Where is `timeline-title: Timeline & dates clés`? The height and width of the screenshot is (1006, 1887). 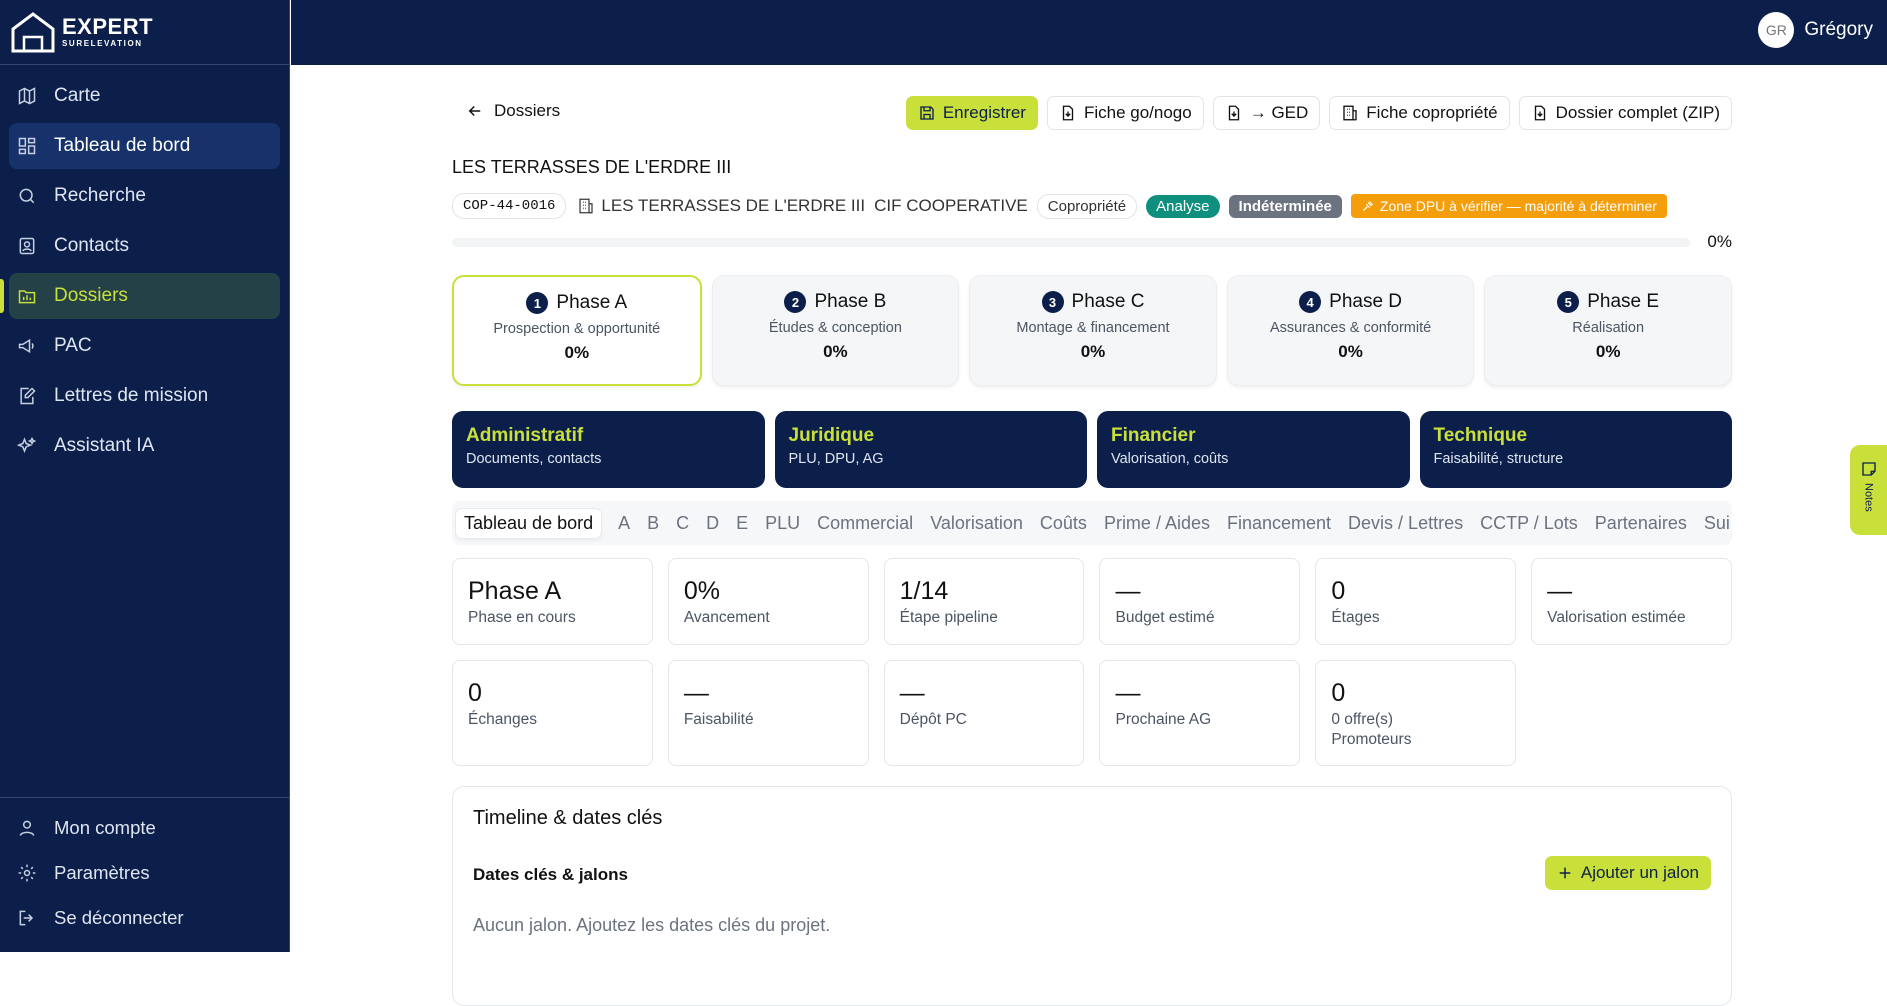
timeline-title: Timeline & dates clés is located at coordinates (568, 818).